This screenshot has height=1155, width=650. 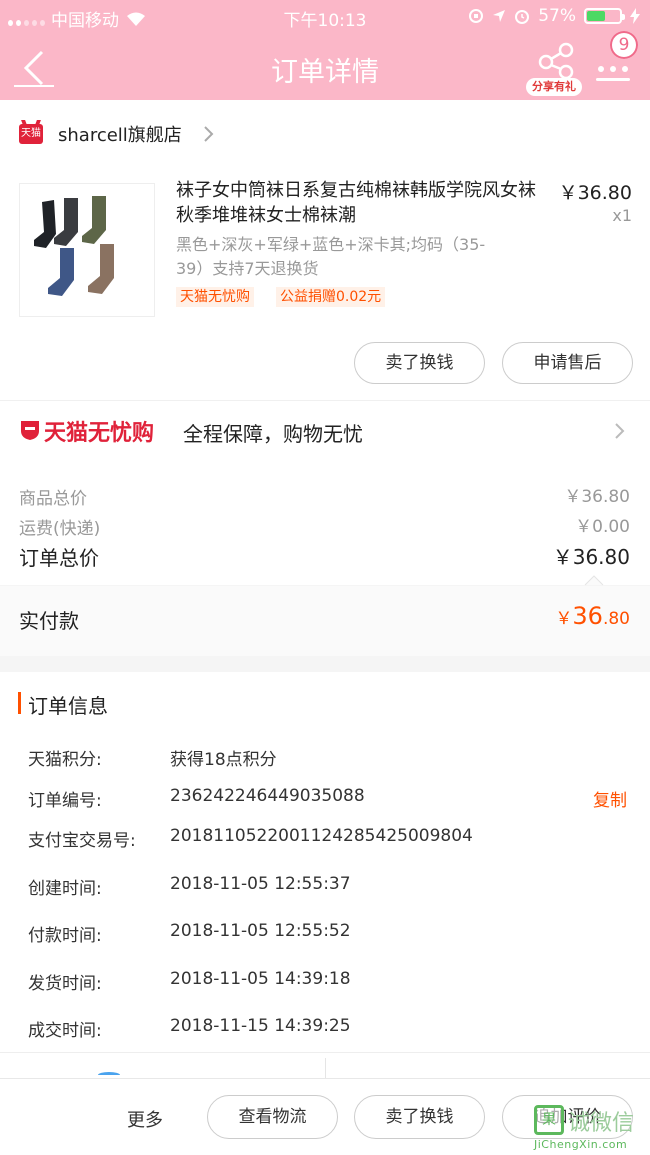 I want to click on more-dots-icon, so click(x=613, y=69).